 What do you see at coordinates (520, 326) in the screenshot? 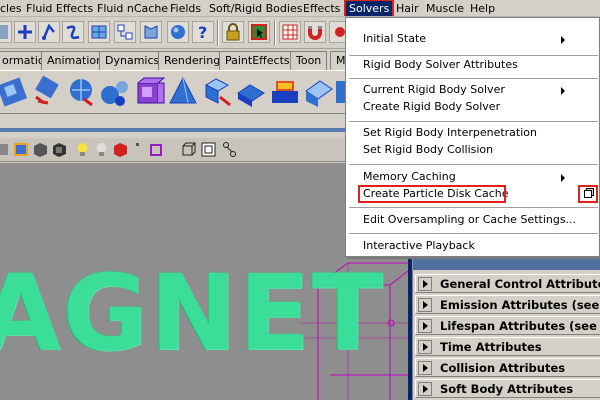
I see `section-label: Lifespan Attributes (see also` at bounding box center [520, 326].